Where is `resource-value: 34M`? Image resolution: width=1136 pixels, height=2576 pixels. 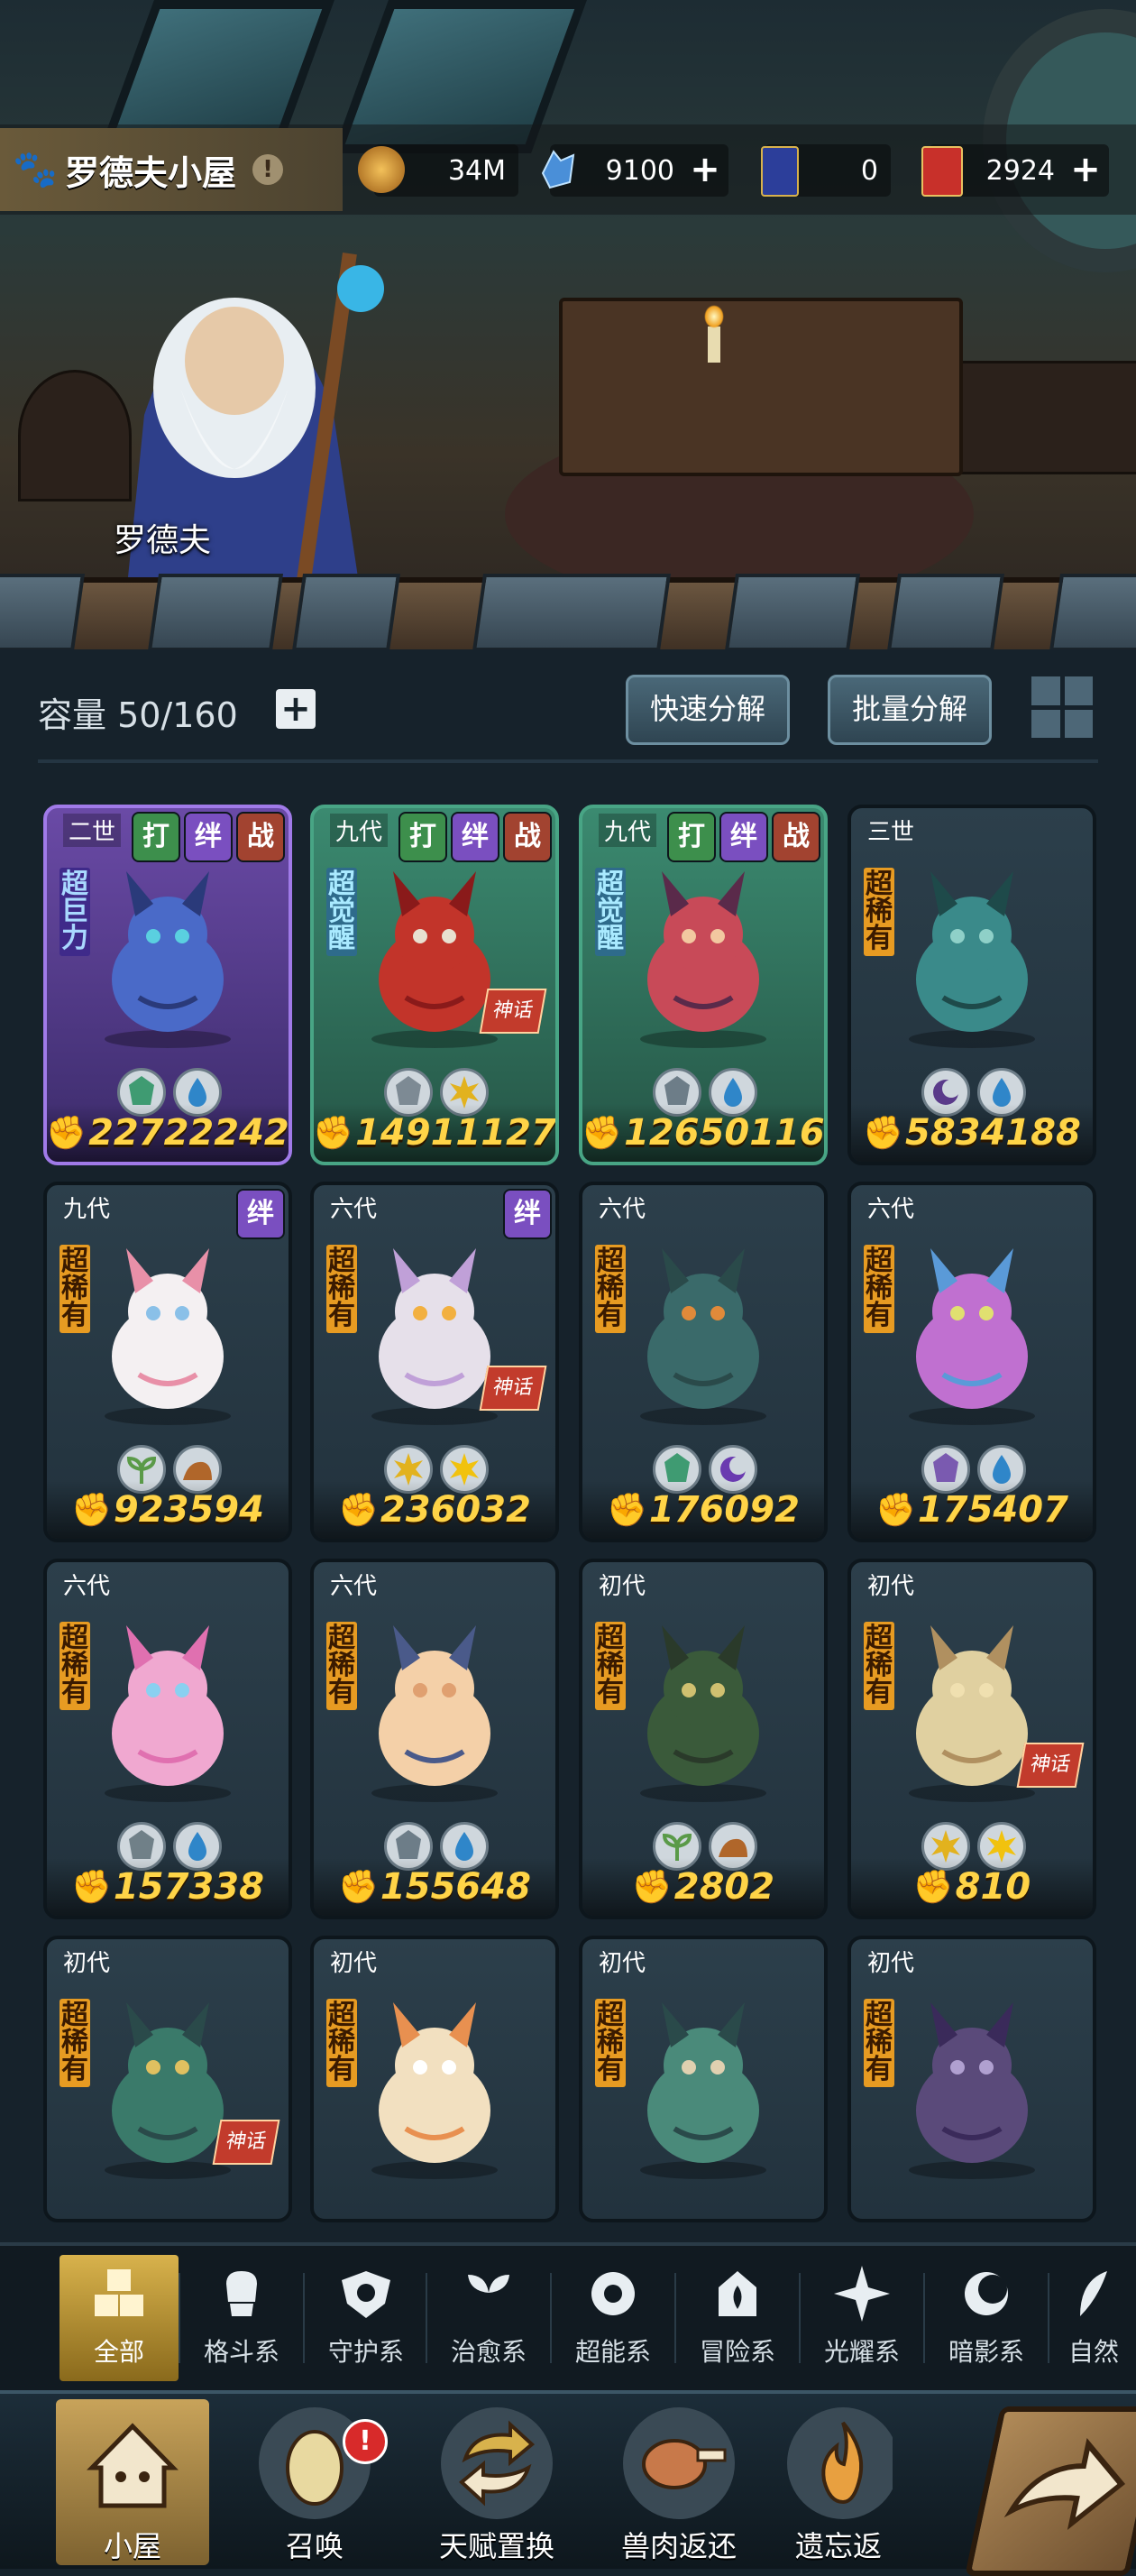
resource-value: 34M is located at coordinates (476, 170).